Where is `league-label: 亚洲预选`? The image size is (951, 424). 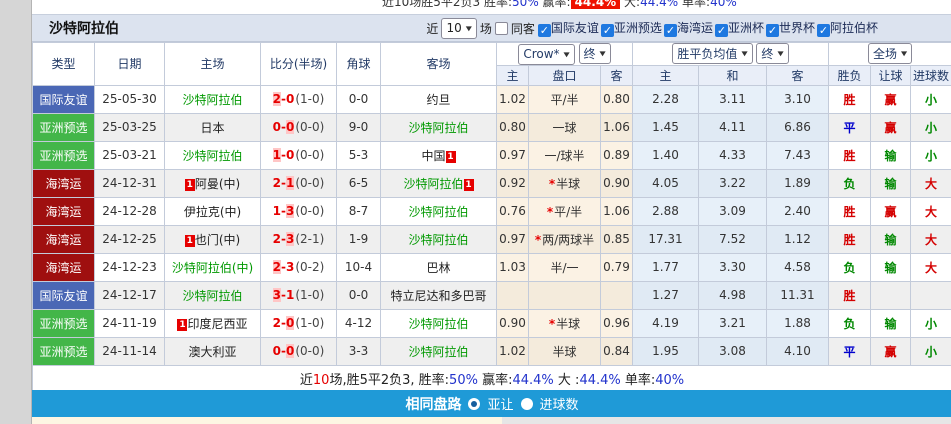 league-label: 亚洲预选 is located at coordinates (63, 351).